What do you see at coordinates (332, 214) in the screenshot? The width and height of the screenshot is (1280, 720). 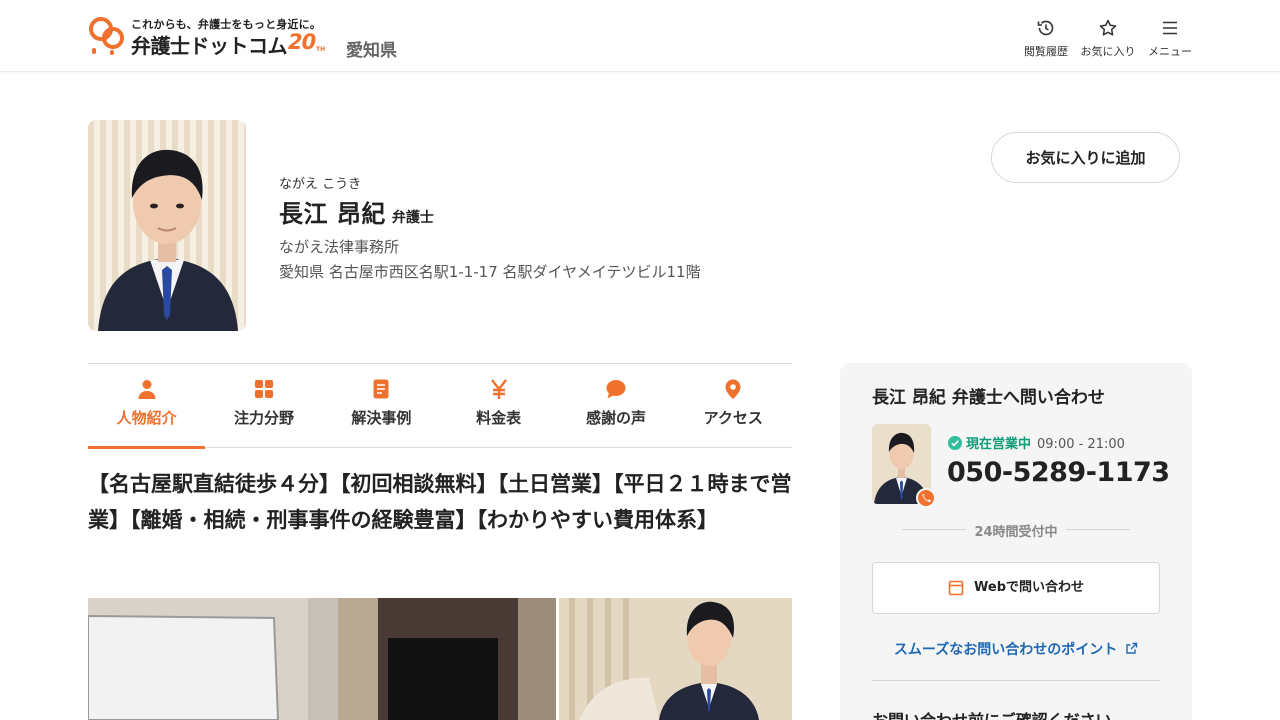 I see `lawyer-name: 長江 昂紀` at bounding box center [332, 214].